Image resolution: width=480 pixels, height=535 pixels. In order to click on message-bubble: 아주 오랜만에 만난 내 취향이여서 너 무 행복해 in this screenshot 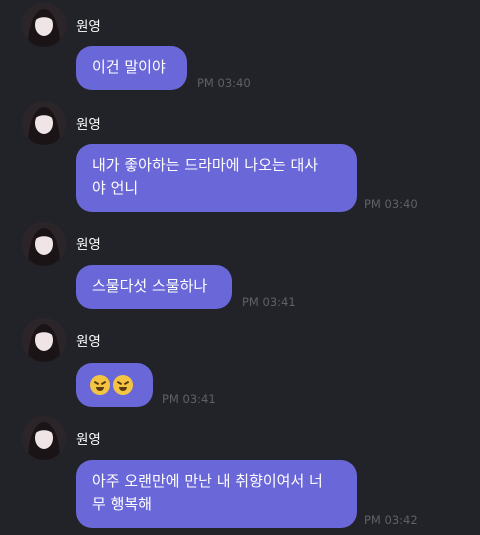, I will do `click(216, 494)`.